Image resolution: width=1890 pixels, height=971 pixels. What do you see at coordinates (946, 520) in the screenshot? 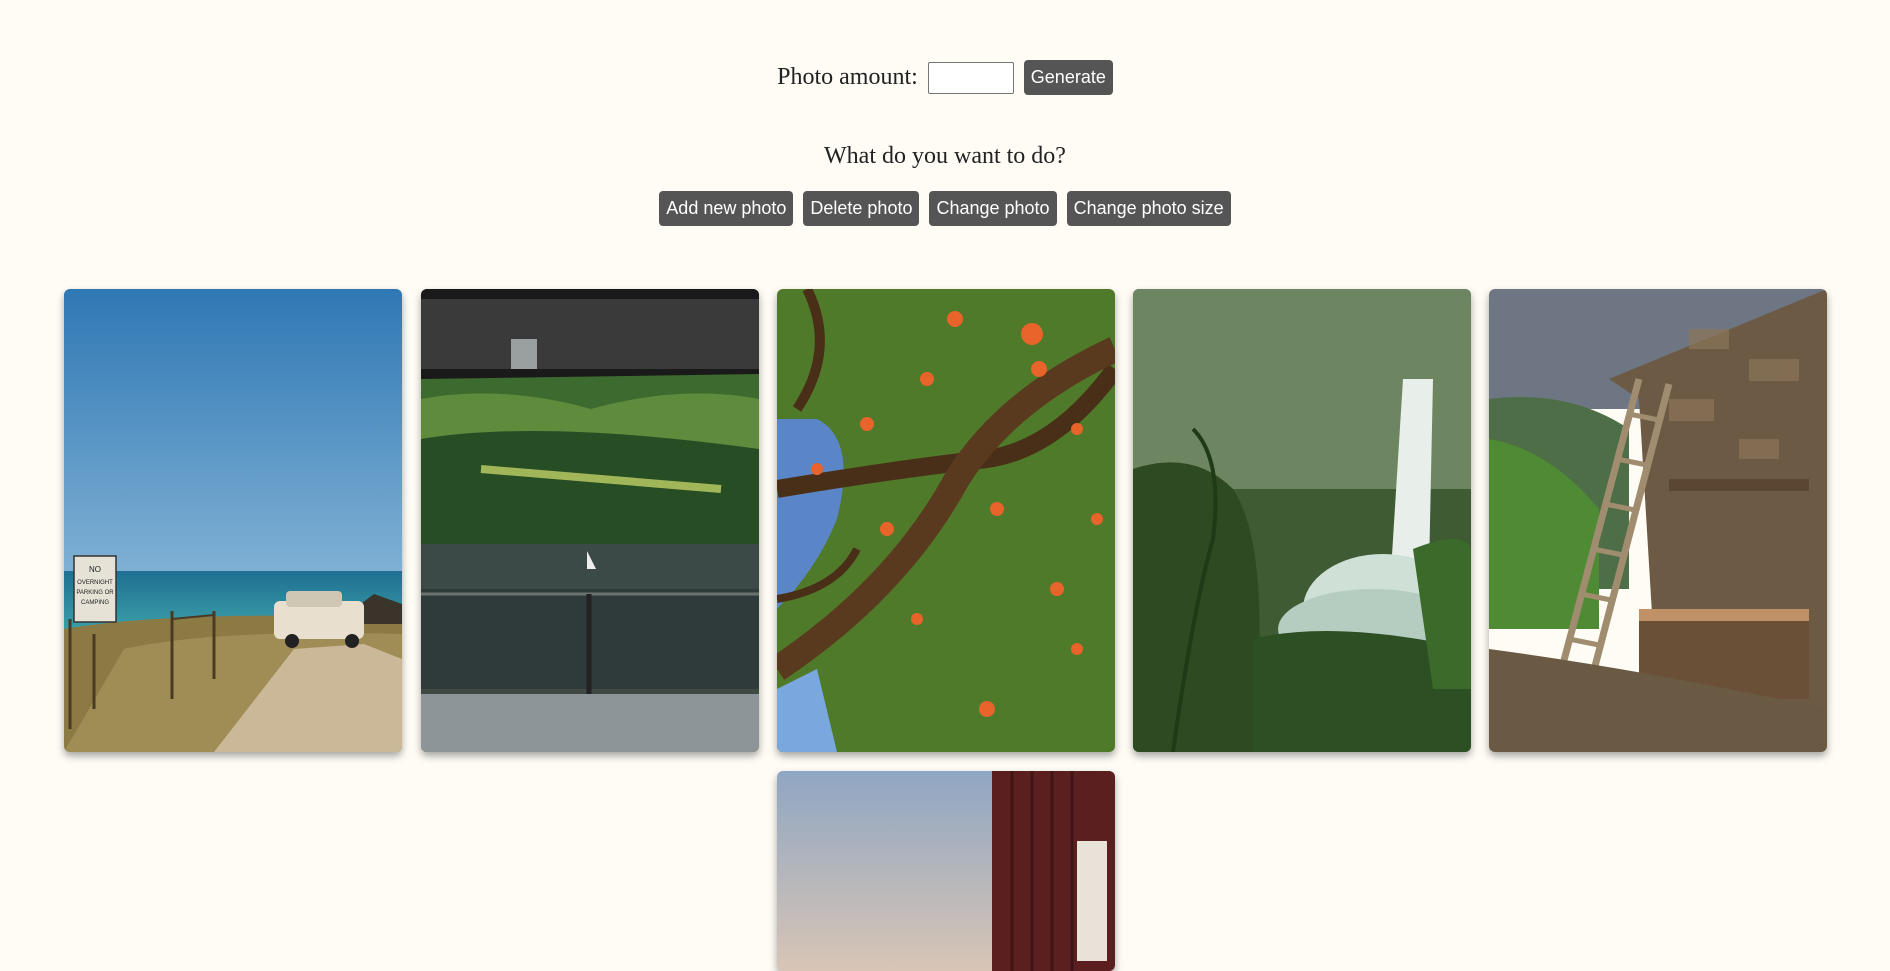
I see `photo-orange-tree` at bounding box center [946, 520].